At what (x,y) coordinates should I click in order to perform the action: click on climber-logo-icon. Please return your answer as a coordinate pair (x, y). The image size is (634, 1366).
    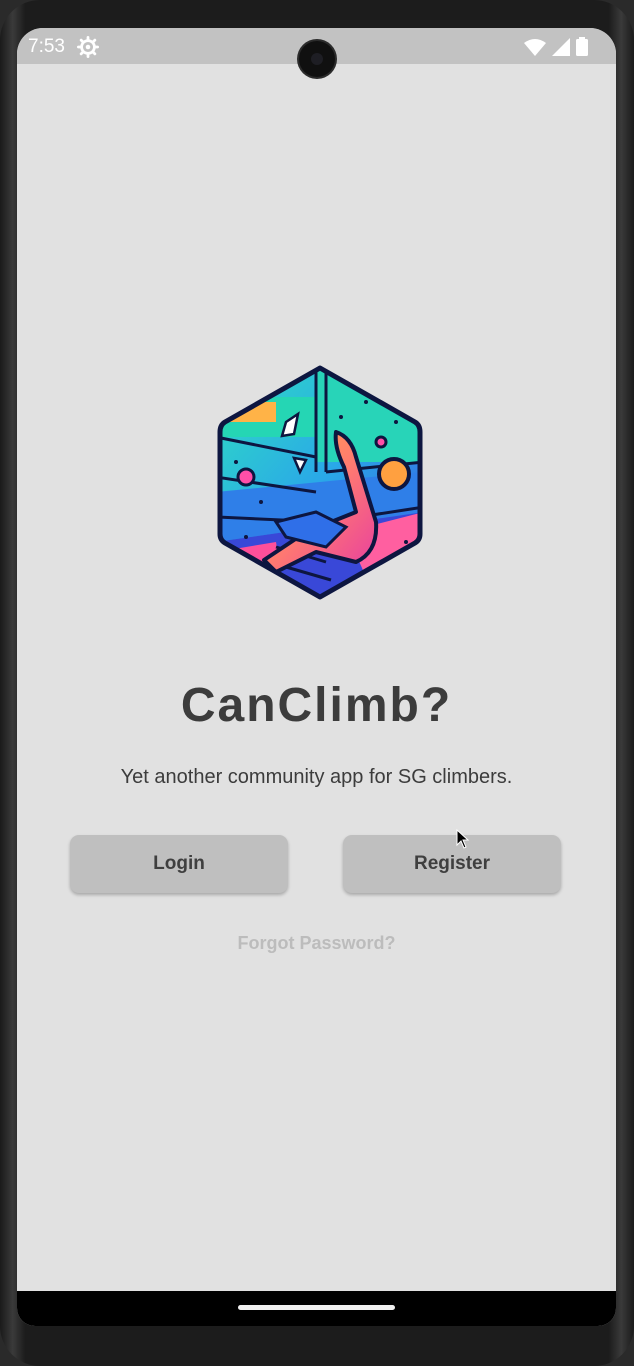
    Looking at the image, I should click on (320, 482).